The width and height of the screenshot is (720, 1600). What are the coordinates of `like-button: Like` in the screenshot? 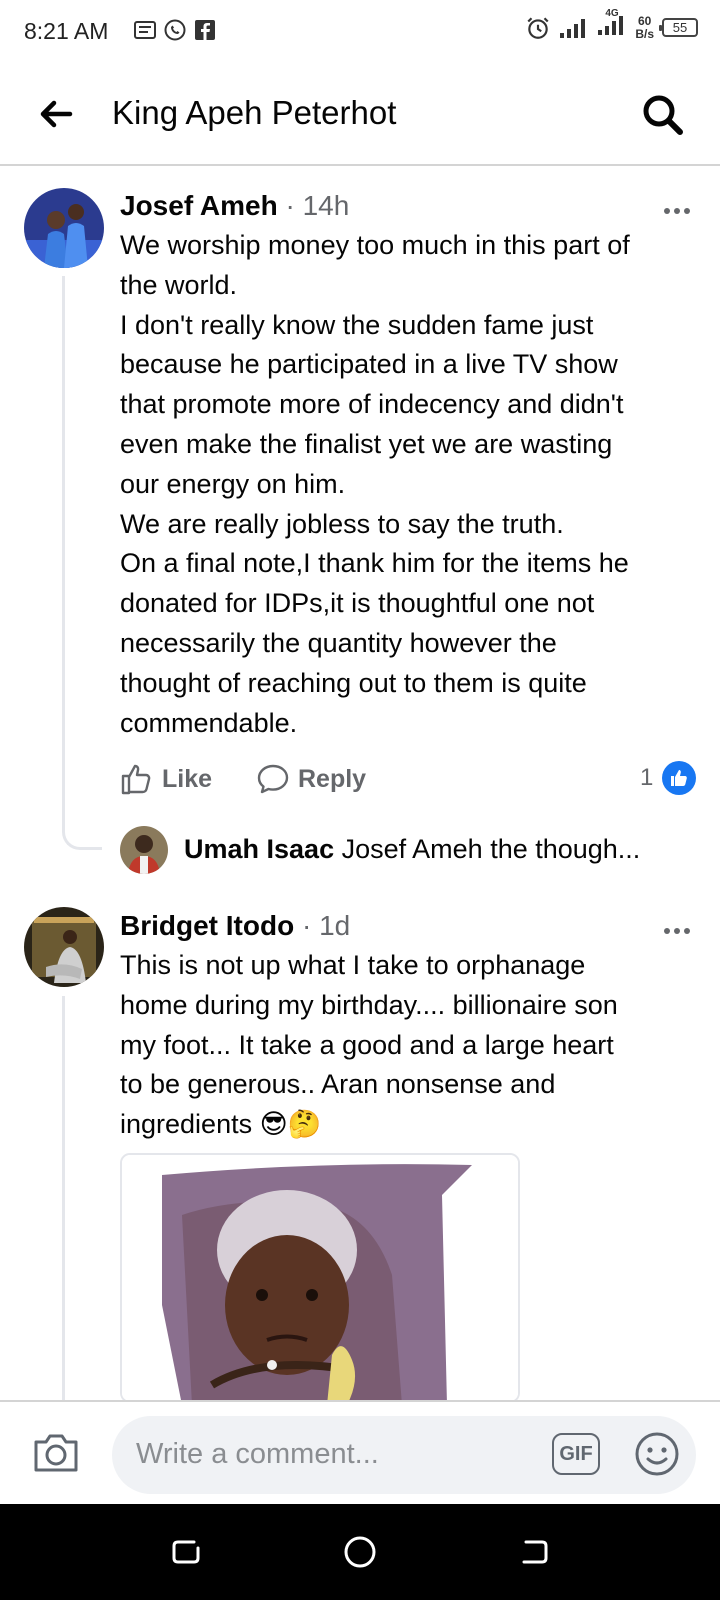 It's located at (166, 779).